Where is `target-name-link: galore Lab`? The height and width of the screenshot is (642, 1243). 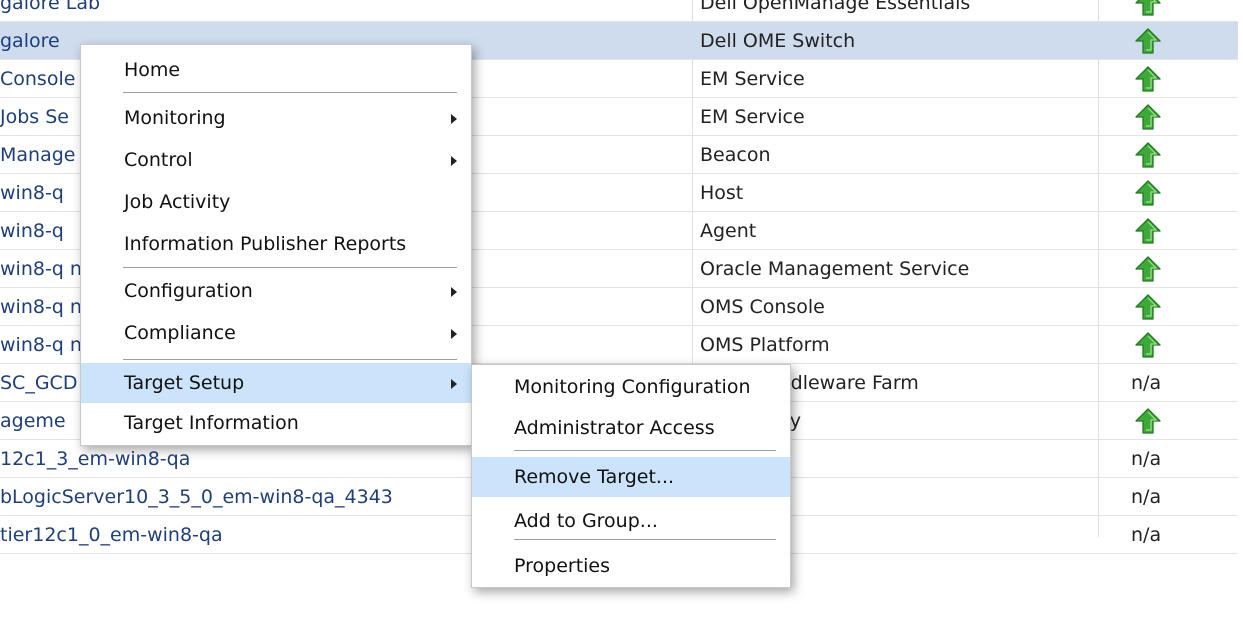 target-name-link: galore Lab is located at coordinates (345, 11).